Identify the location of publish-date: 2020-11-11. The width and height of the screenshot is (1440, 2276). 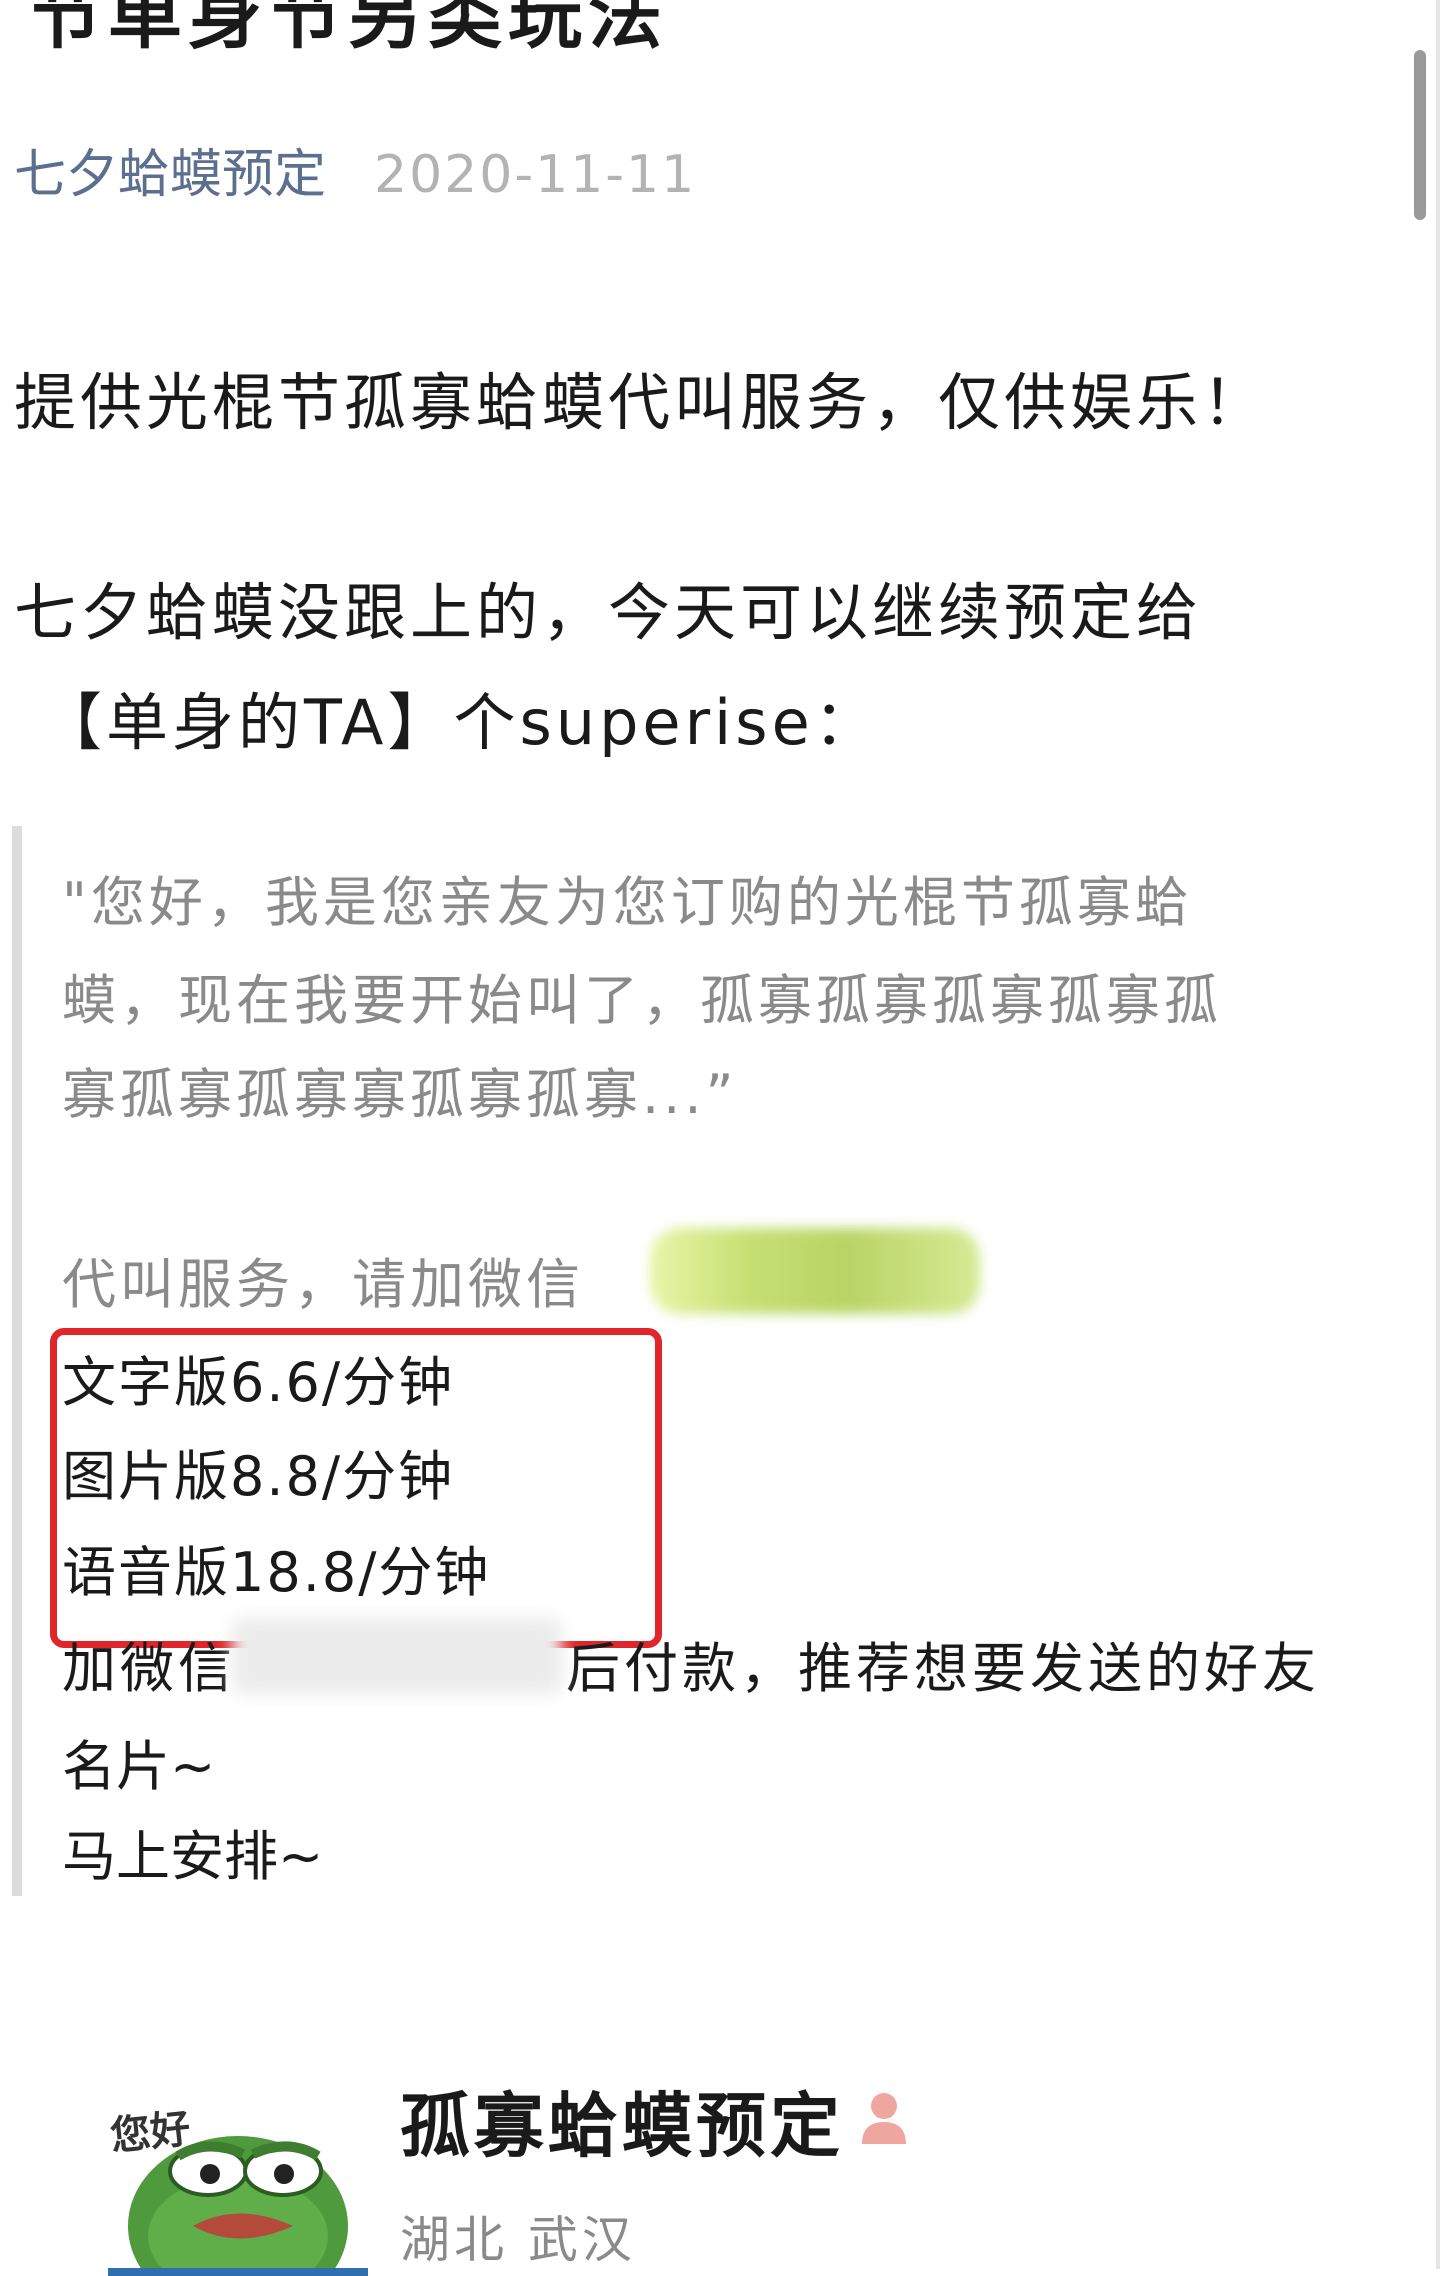
(535, 175).